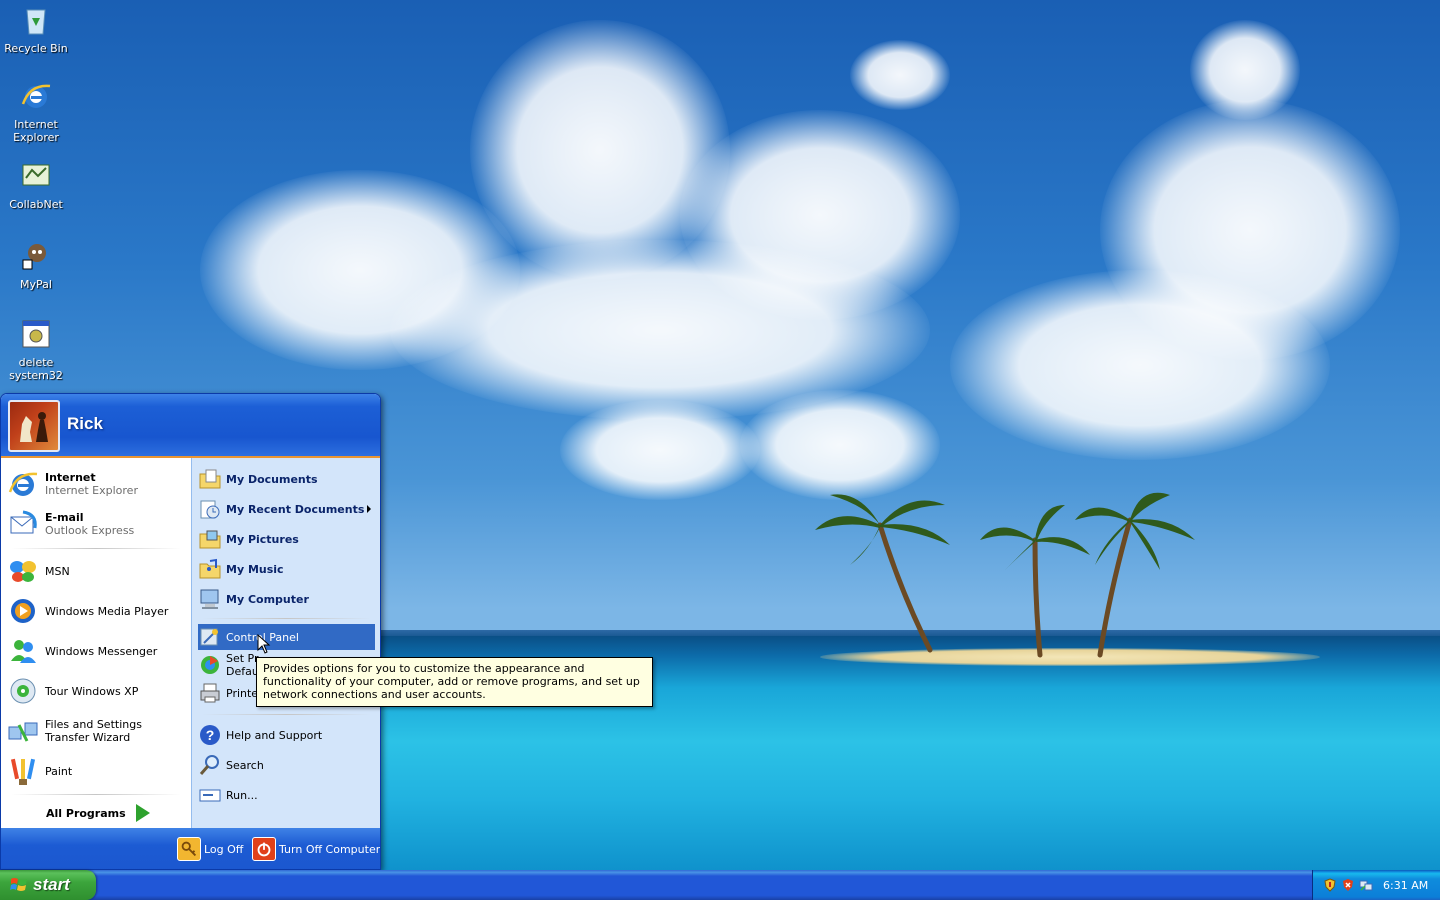  Describe the element at coordinates (36, 204) in the screenshot. I see `desktop-icon-label: CollabNet` at that location.